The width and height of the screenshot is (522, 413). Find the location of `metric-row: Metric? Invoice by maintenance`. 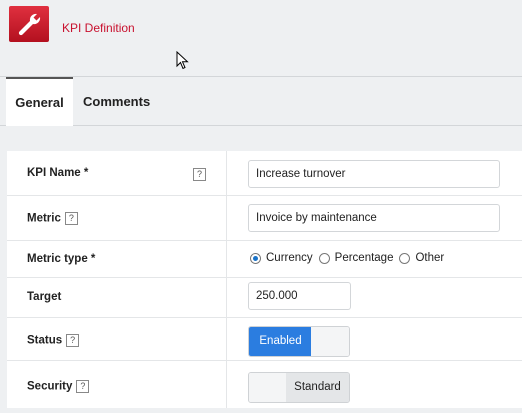

metric-row: Metric? Invoice by maintenance is located at coordinates (264, 218).